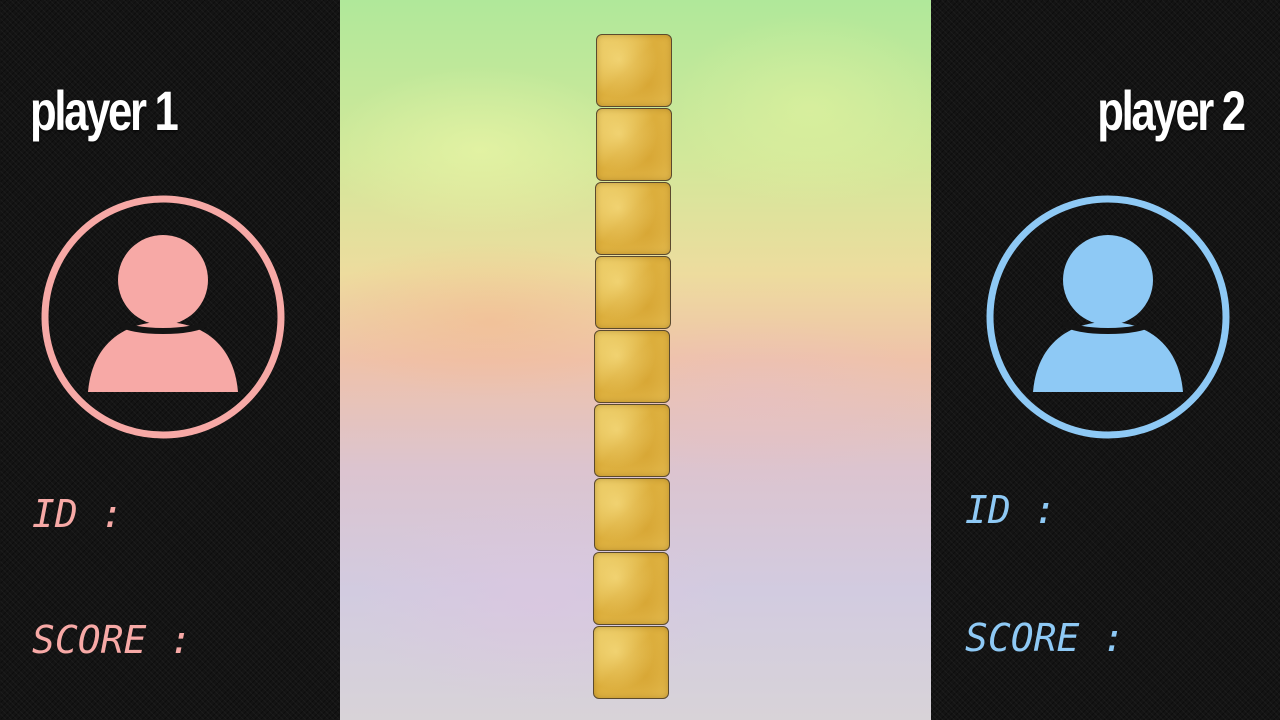 This screenshot has width=1280, height=720. I want to click on player2-avatar-icon, so click(1108, 317).